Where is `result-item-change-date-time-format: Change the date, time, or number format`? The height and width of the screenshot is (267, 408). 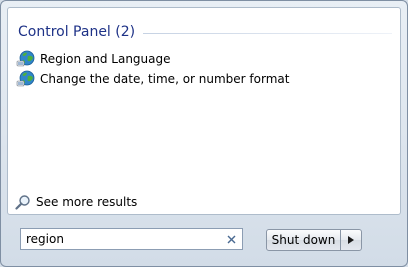 result-item-change-date-time-format: Change the date, time, or number format is located at coordinates (202, 78).